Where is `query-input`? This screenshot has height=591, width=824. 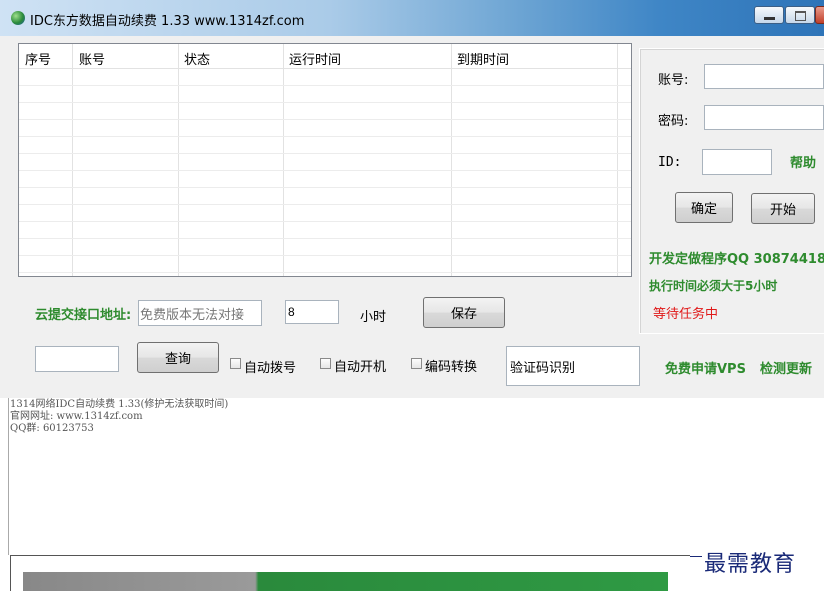 query-input is located at coordinates (77, 359).